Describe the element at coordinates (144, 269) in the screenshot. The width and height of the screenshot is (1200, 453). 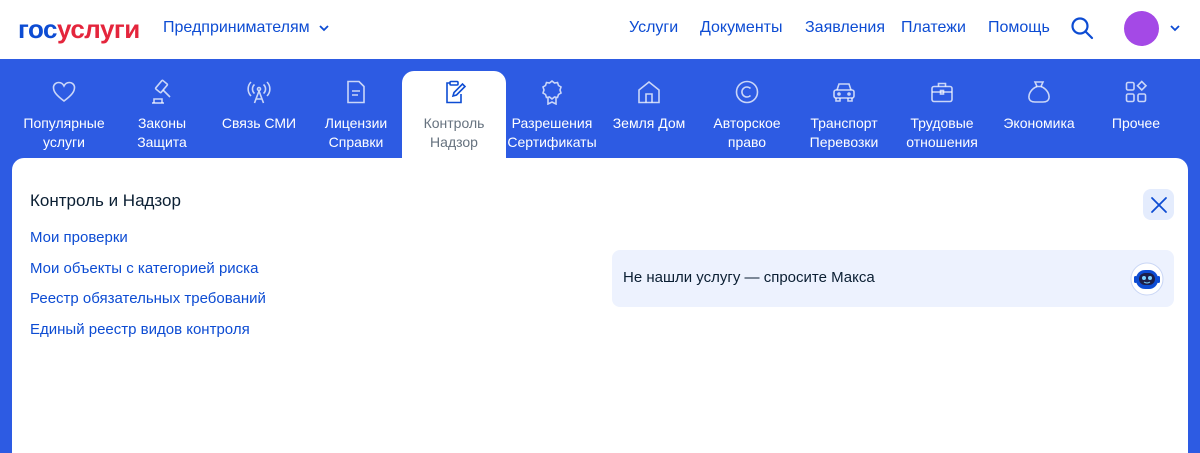
I see `link-risk-objects: Мои объекты с категорией риска` at that location.